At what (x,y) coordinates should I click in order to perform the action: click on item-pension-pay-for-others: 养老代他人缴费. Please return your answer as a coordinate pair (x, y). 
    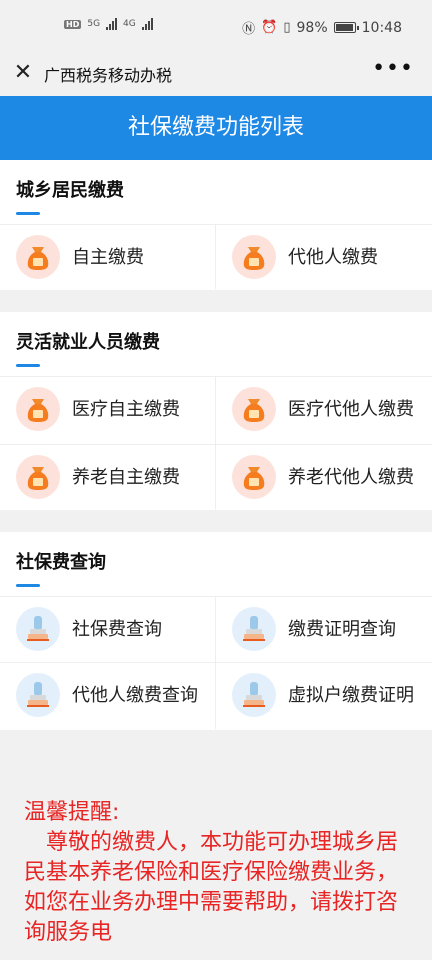
    Looking at the image, I should click on (324, 477).